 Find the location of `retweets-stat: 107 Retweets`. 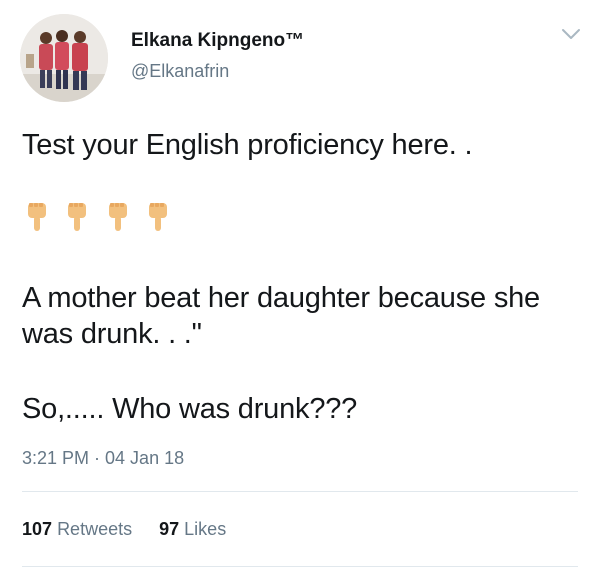

retweets-stat: 107 Retweets is located at coordinates (77, 529).